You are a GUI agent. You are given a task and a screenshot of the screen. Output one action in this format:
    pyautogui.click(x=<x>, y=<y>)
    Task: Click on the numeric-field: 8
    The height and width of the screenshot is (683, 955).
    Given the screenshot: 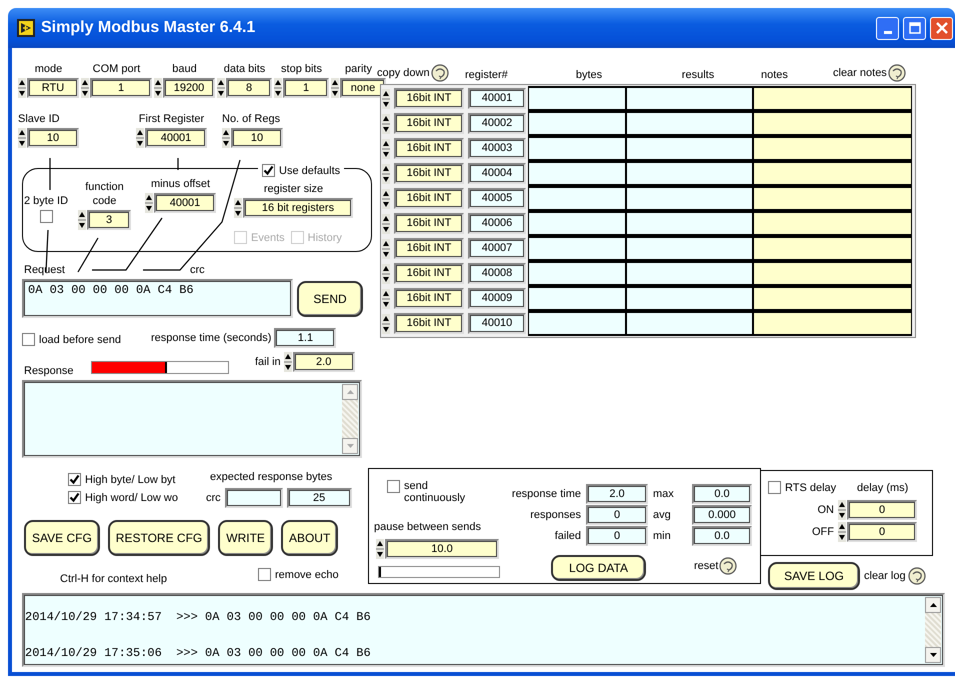 What is the action you would take?
    pyautogui.click(x=249, y=88)
    